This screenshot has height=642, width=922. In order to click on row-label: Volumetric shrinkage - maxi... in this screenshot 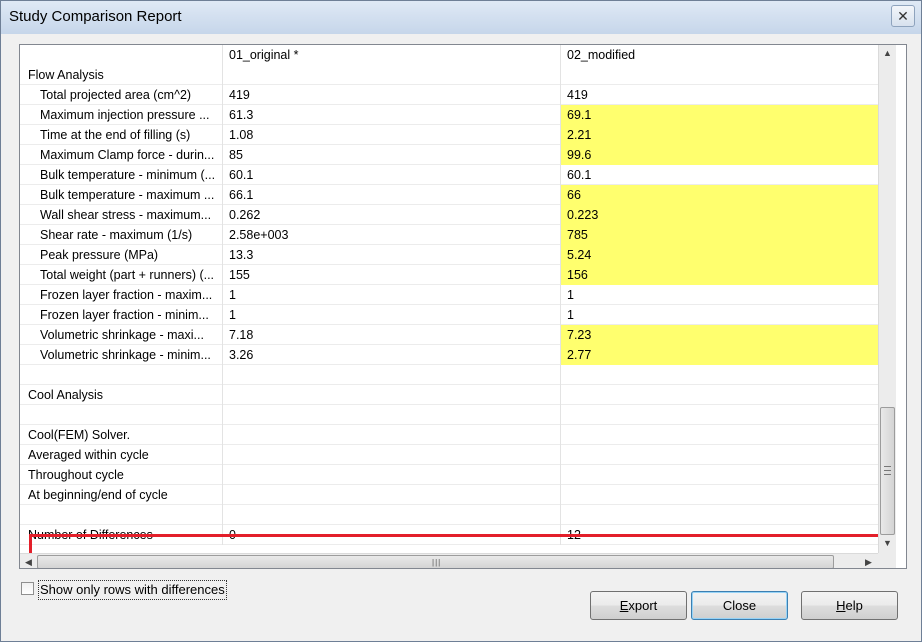, I will do `click(121, 335)`.